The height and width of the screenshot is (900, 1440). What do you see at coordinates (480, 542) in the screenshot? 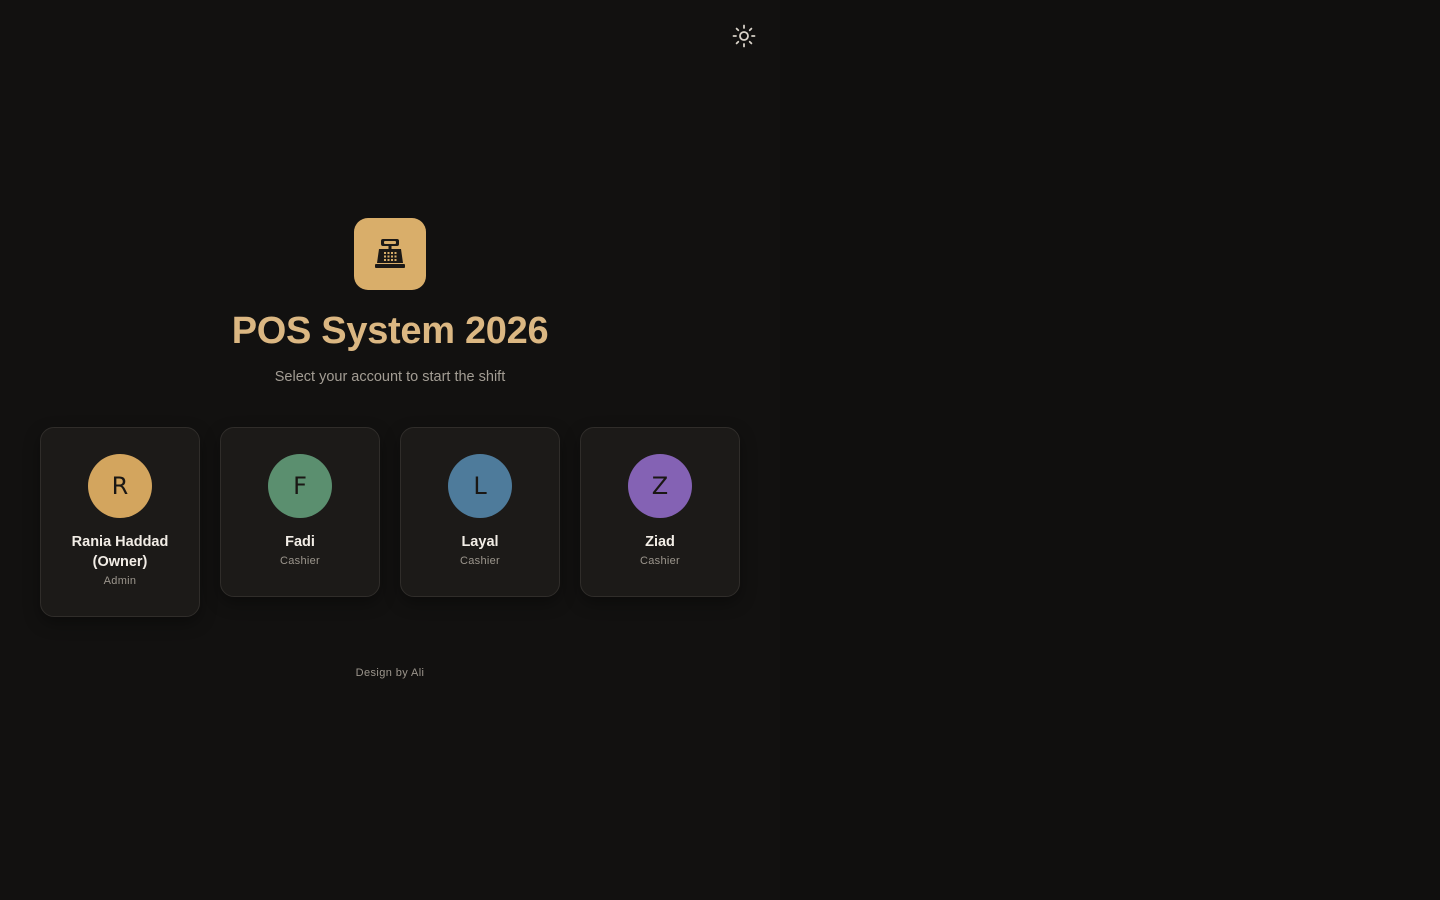
I see `account-name: Layal` at bounding box center [480, 542].